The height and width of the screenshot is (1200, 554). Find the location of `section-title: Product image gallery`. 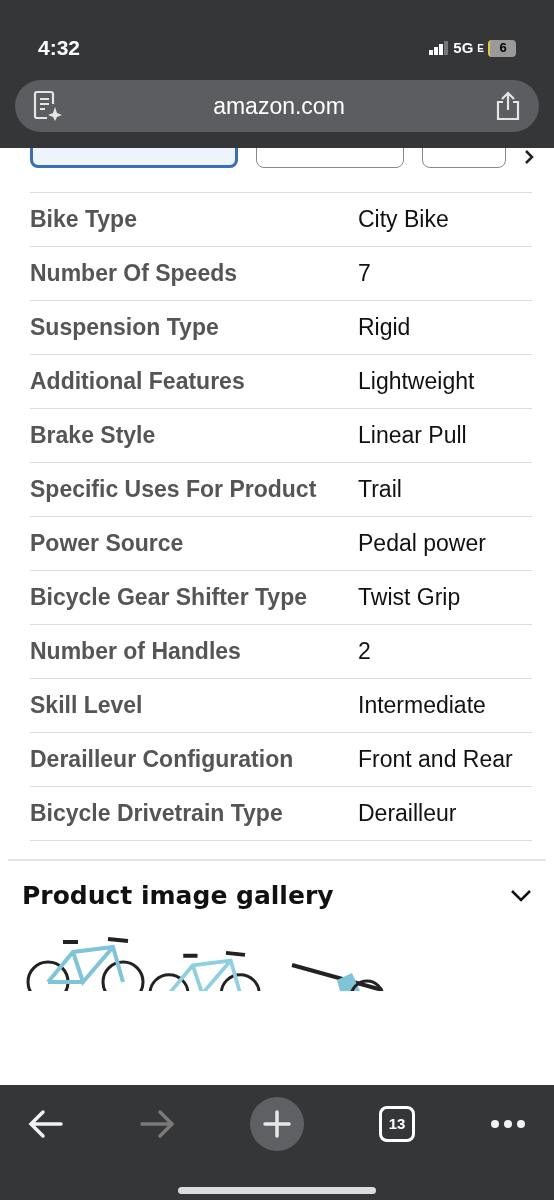

section-title: Product image gallery is located at coordinates (178, 896).